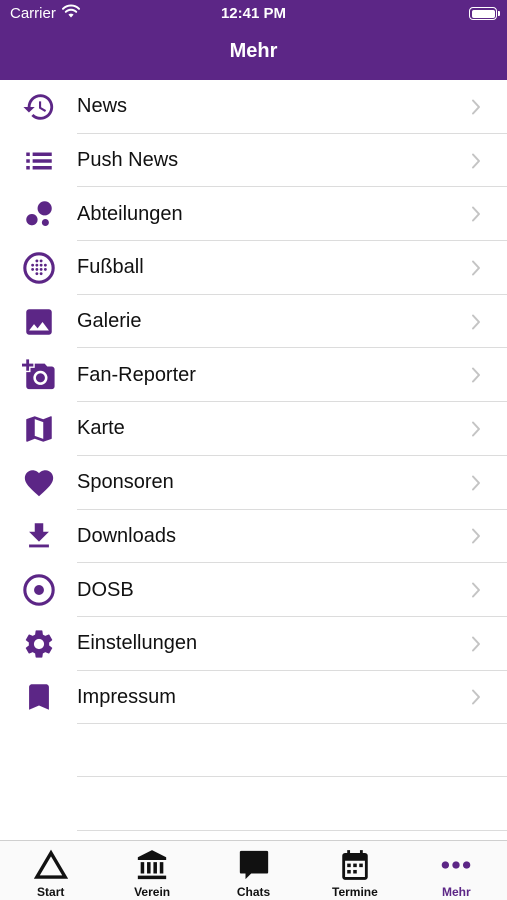  What do you see at coordinates (51, 892) in the screenshot?
I see `tab-label: Start` at bounding box center [51, 892].